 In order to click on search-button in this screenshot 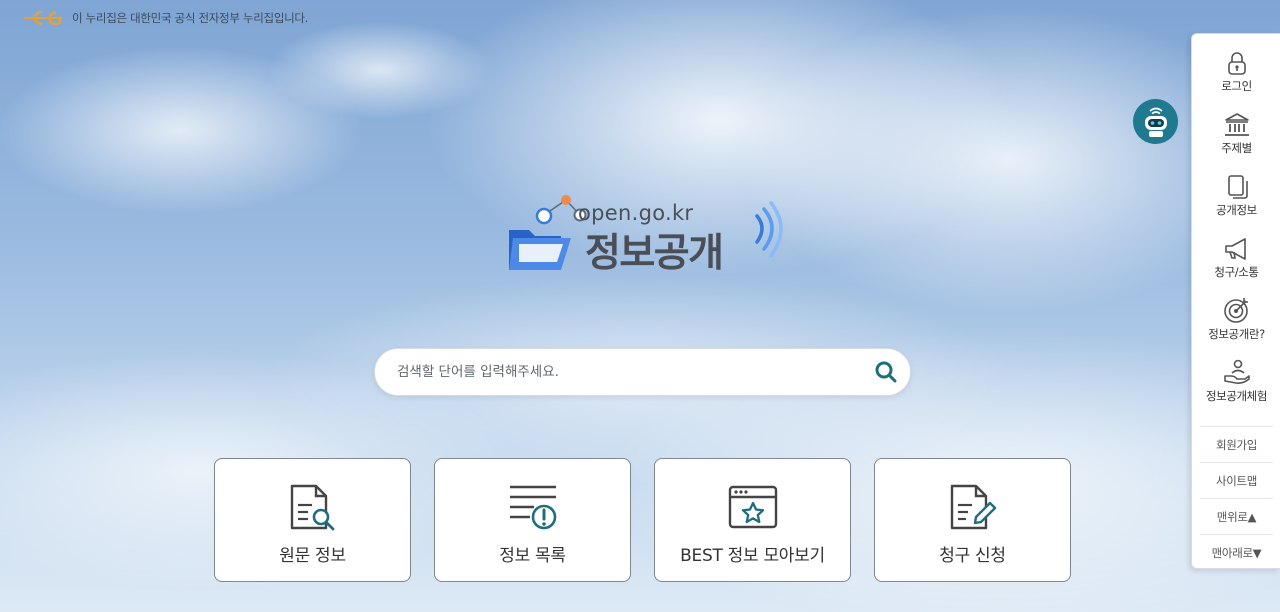, I will do `click(886, 372)`.